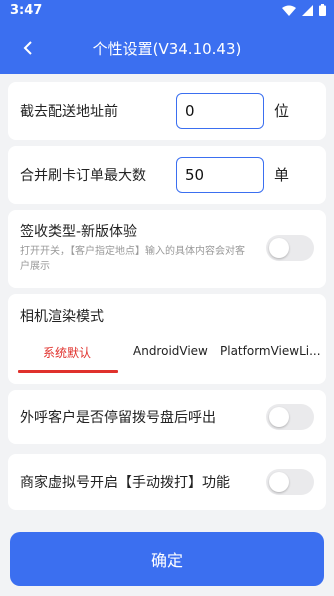  I want to click on merge-orders-unit: 单, so click(282, 175).